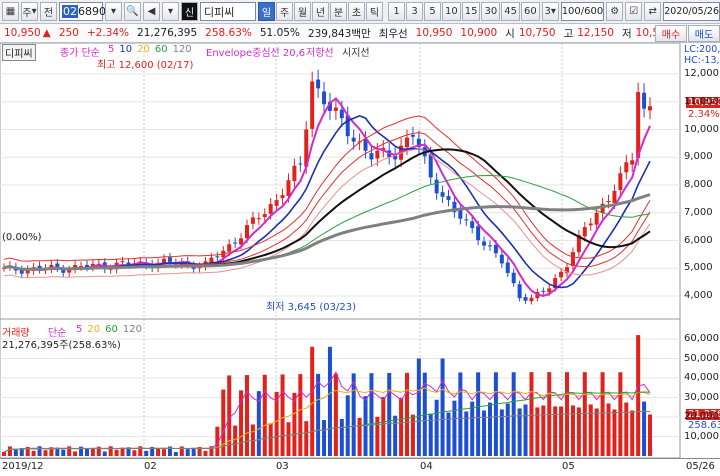  What do you see at coordinates (10, 11) in the screenshot?
I see `grid-icon: ▦` at bounding box center [10, 11].